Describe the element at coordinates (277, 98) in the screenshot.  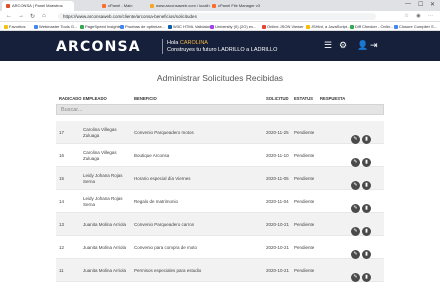
I see `column-header-solicitud: SOLICITUD` at that location.